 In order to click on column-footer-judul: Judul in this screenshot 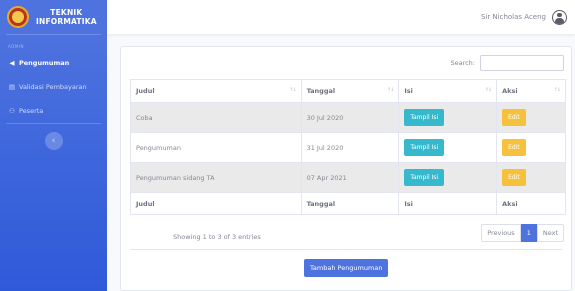, I will do `click(216, 203)`.